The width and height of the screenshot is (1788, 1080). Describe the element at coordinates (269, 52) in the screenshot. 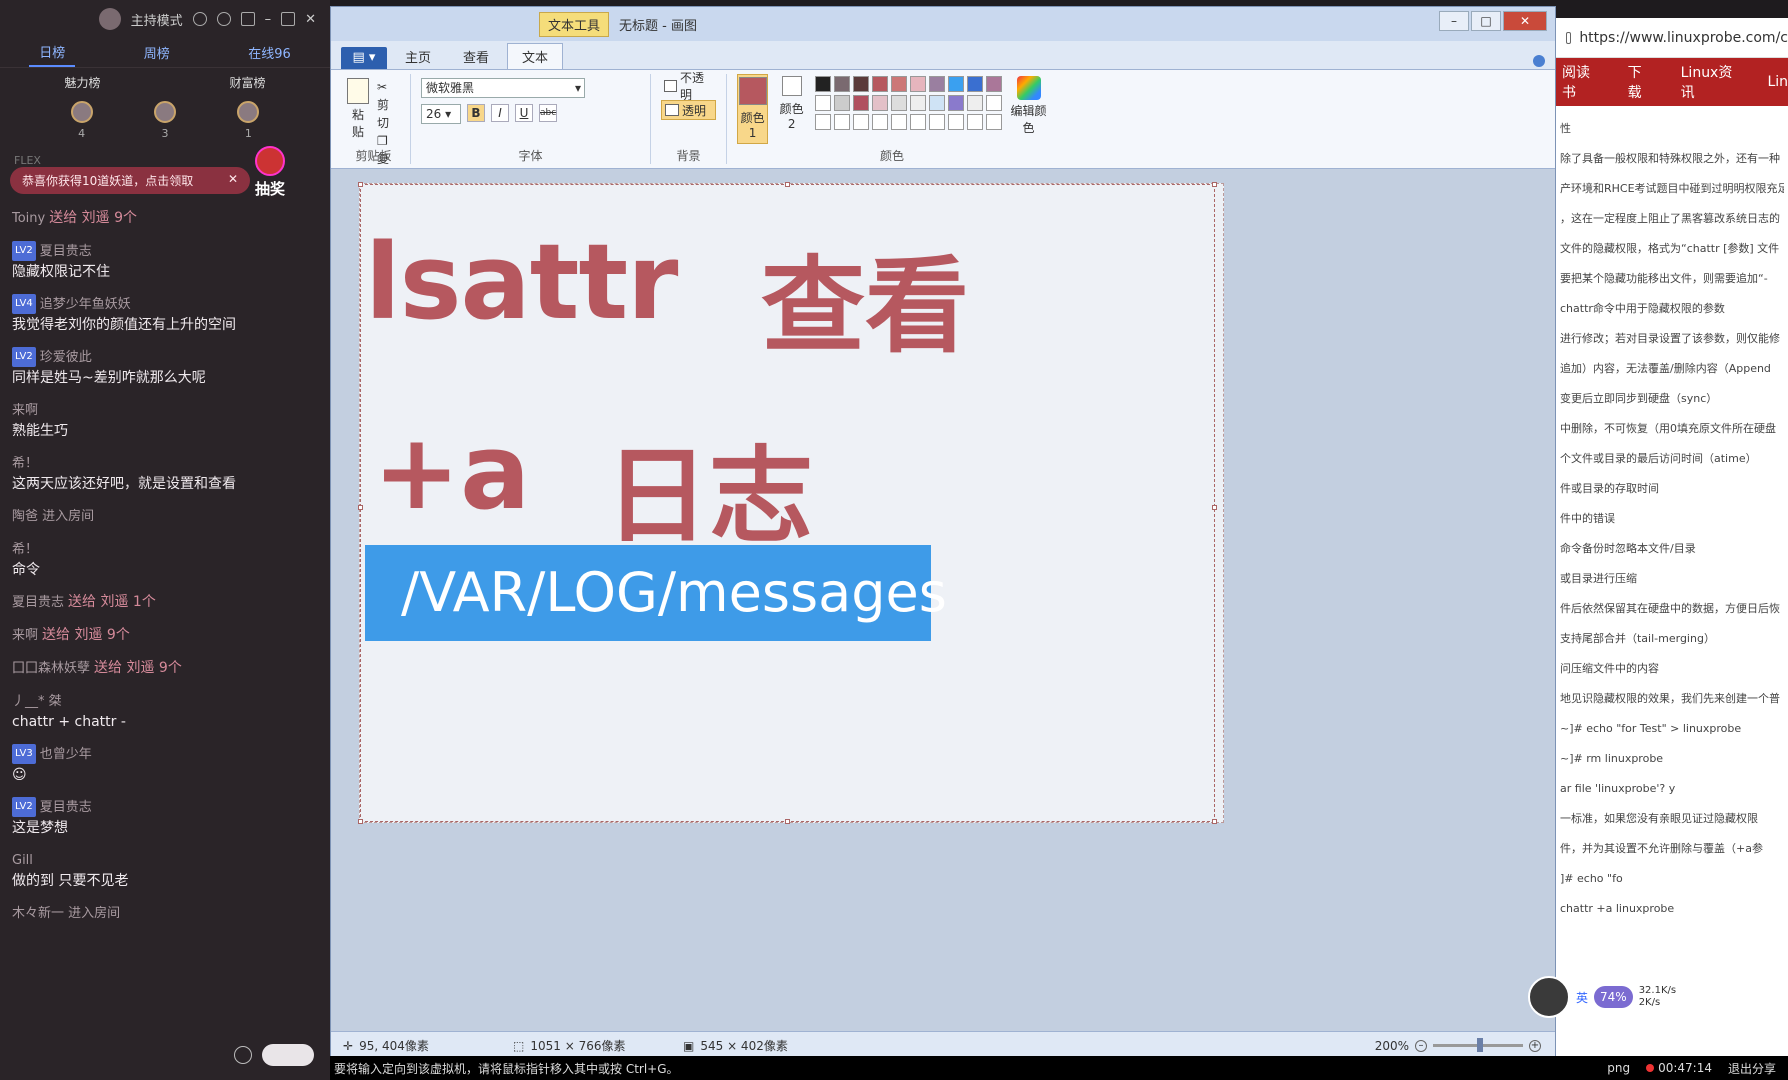

I see `tab-online: 在线96` at that location.